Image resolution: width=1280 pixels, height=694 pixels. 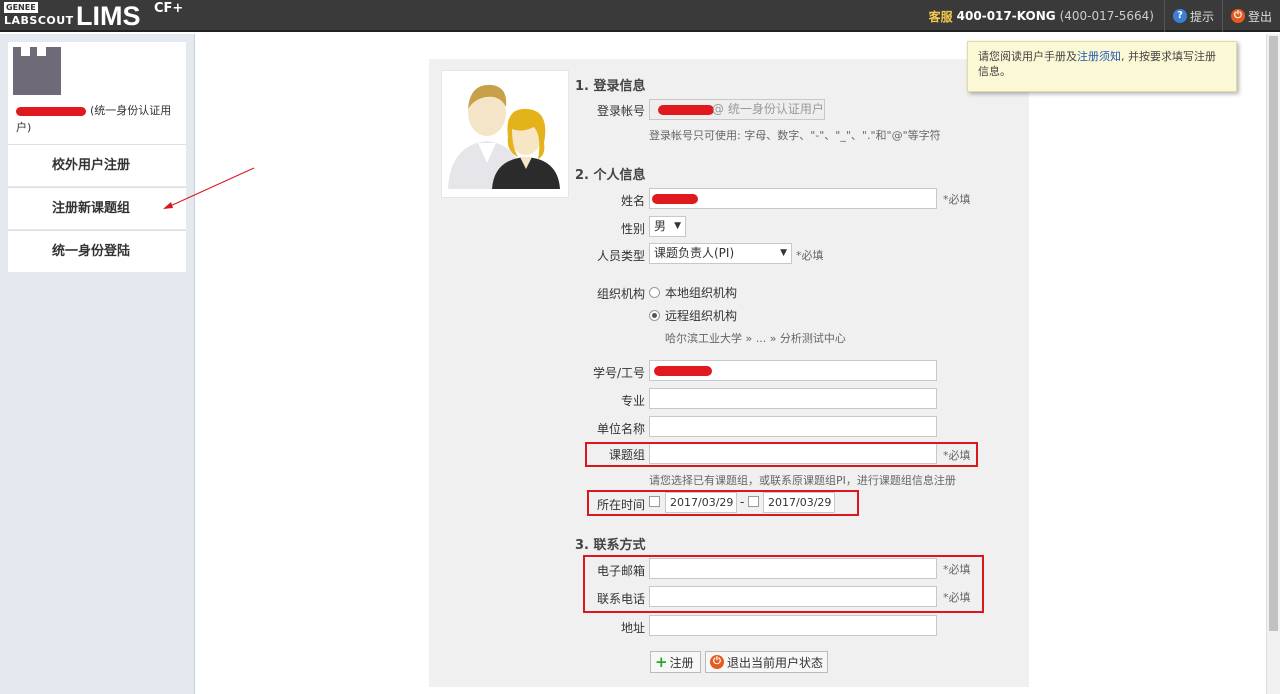 I want to click on help-tooltip: 请您阅读用户手册及注册须知, 并按要求填写注册信息。, so click(x=1102, y=66).